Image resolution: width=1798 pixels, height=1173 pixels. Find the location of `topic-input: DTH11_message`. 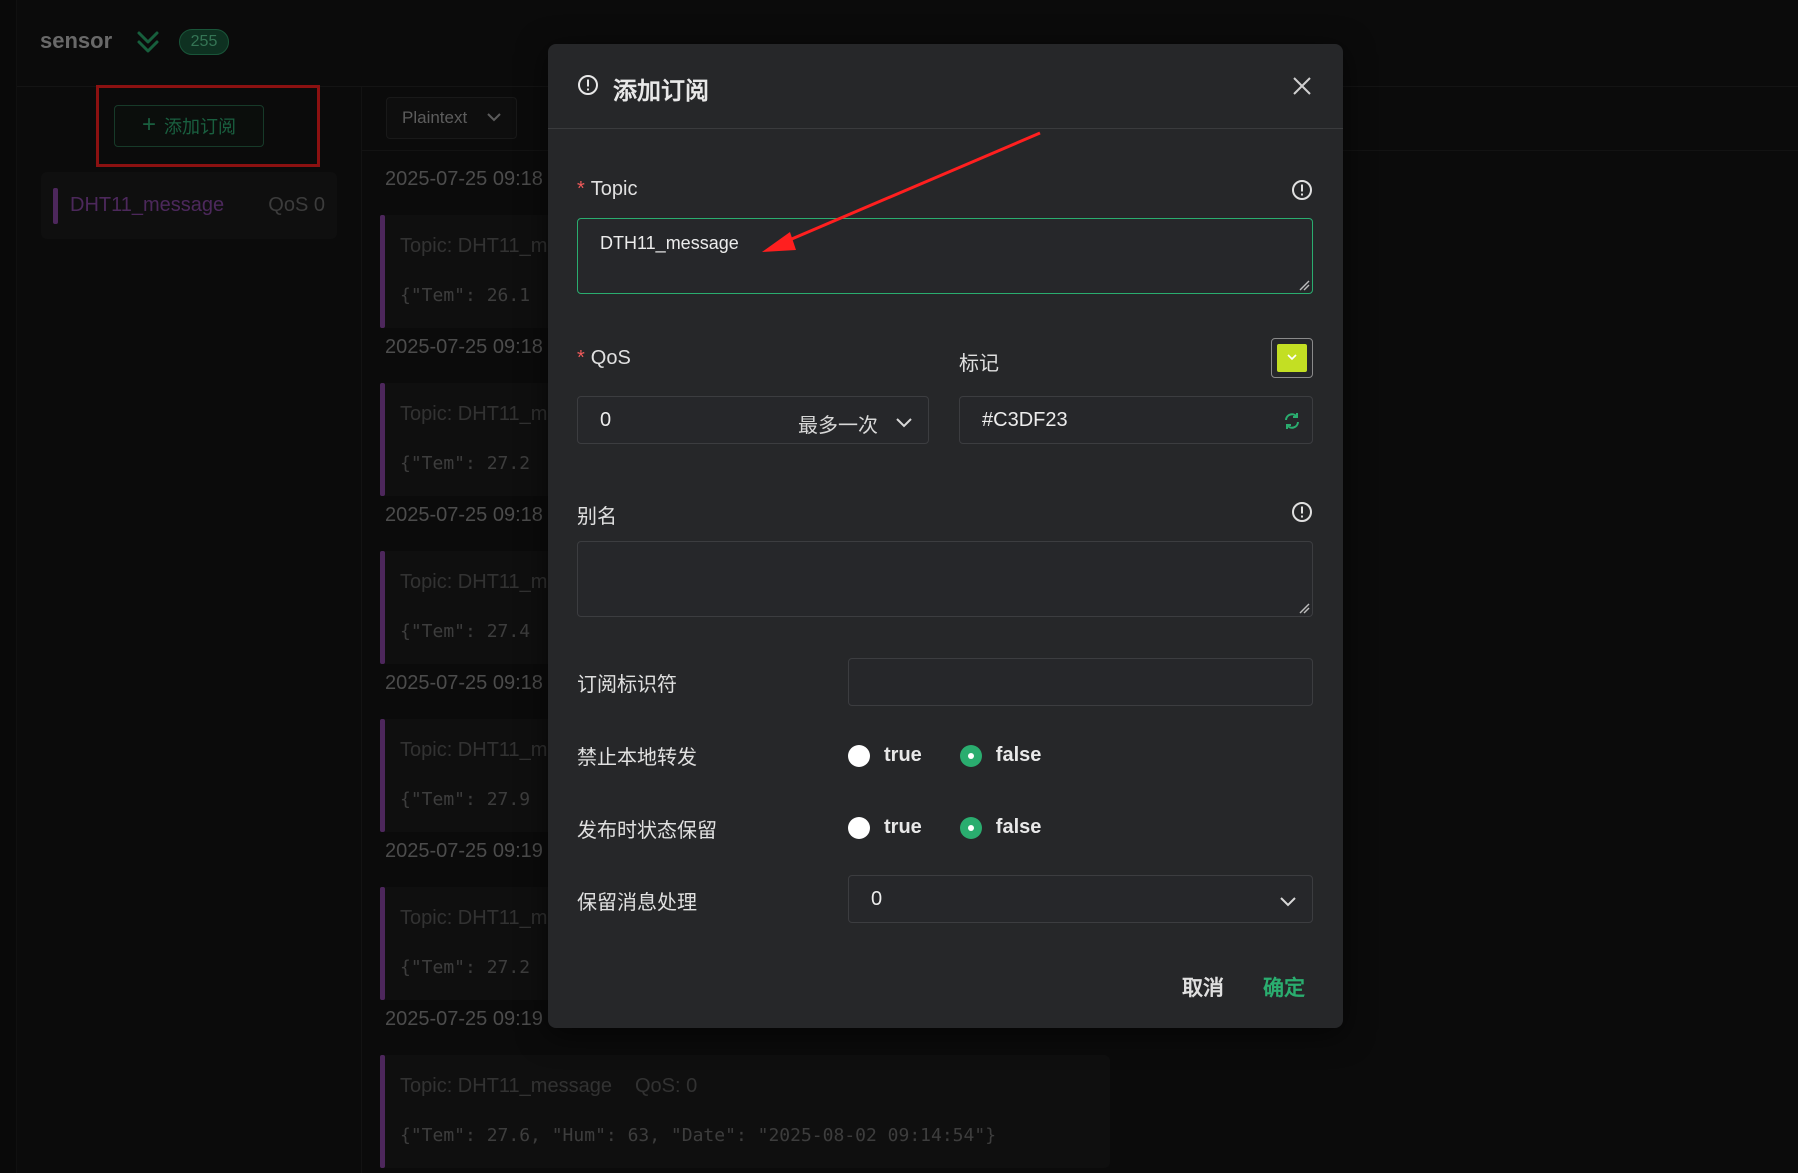

topic-input: DTH11_message is located at coordinates (945, 256).